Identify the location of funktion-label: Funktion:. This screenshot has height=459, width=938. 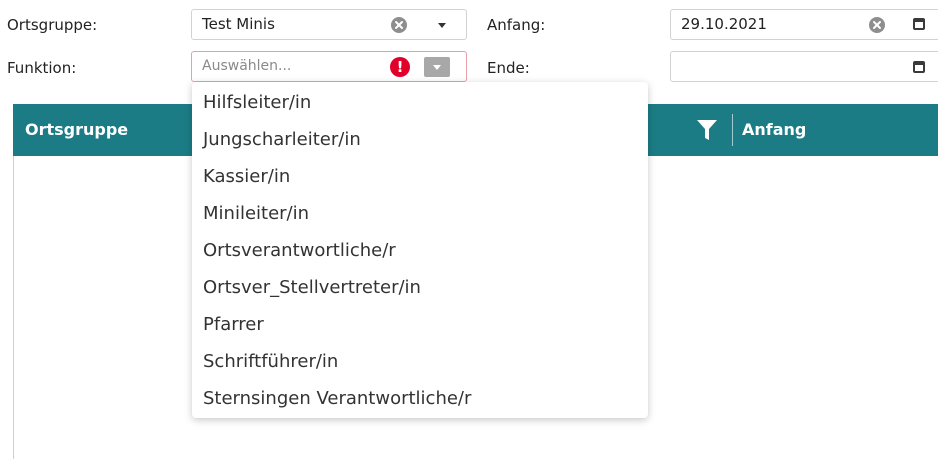
(42, 68).